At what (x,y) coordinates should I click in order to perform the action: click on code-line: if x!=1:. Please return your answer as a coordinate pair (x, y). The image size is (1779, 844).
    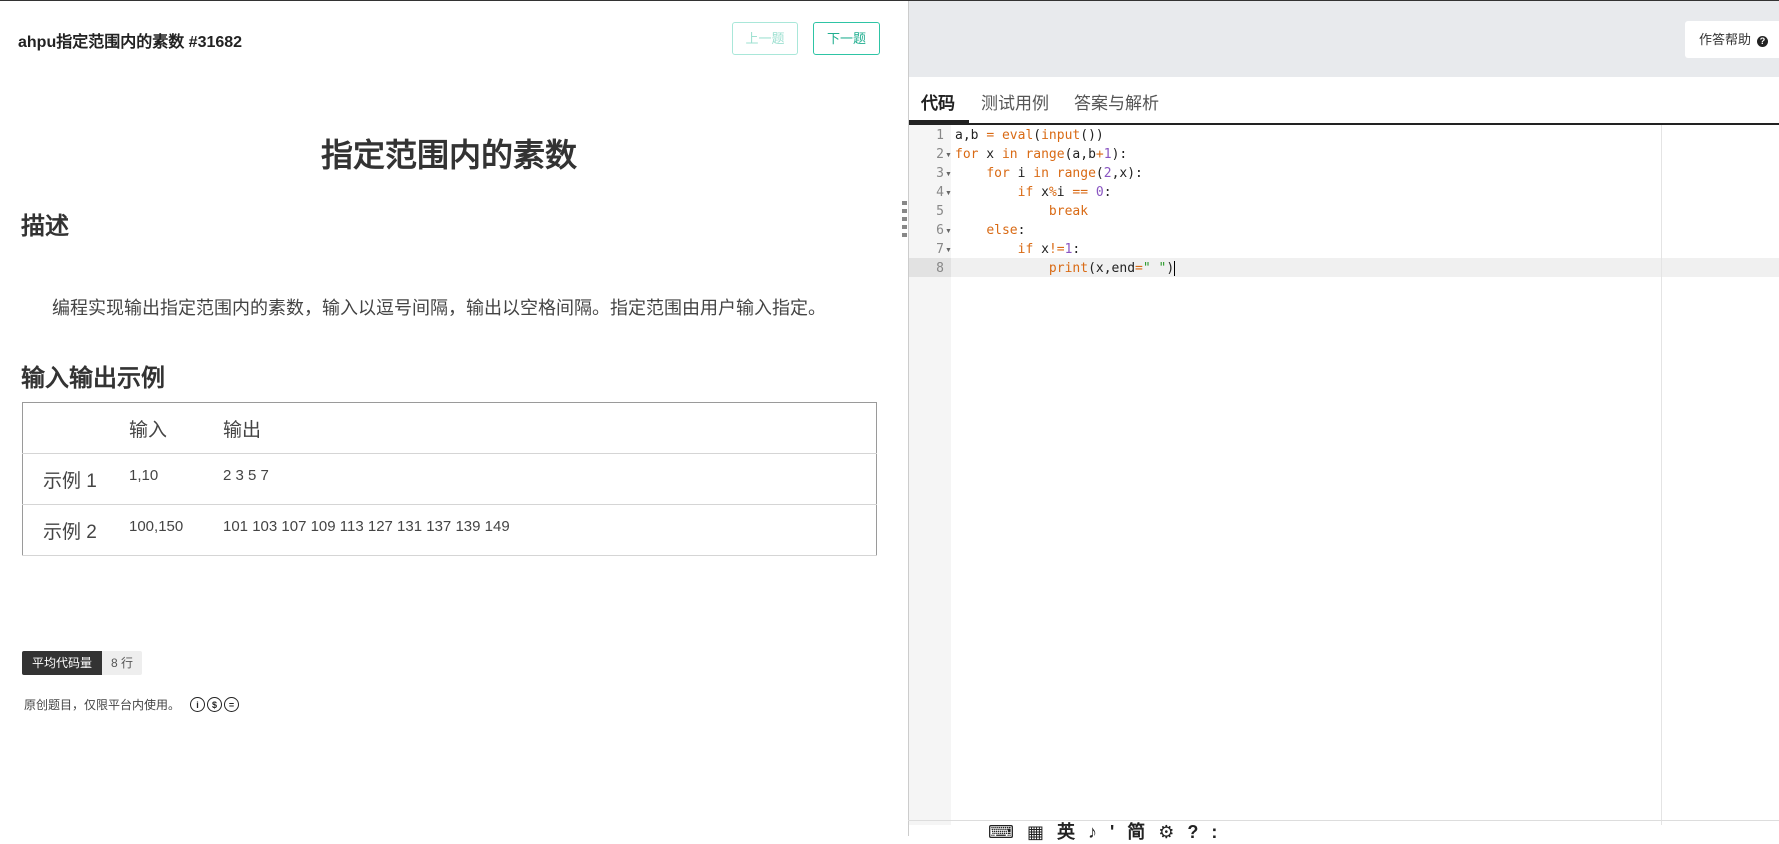
    Looking at the image, I should click on (1049, 249).